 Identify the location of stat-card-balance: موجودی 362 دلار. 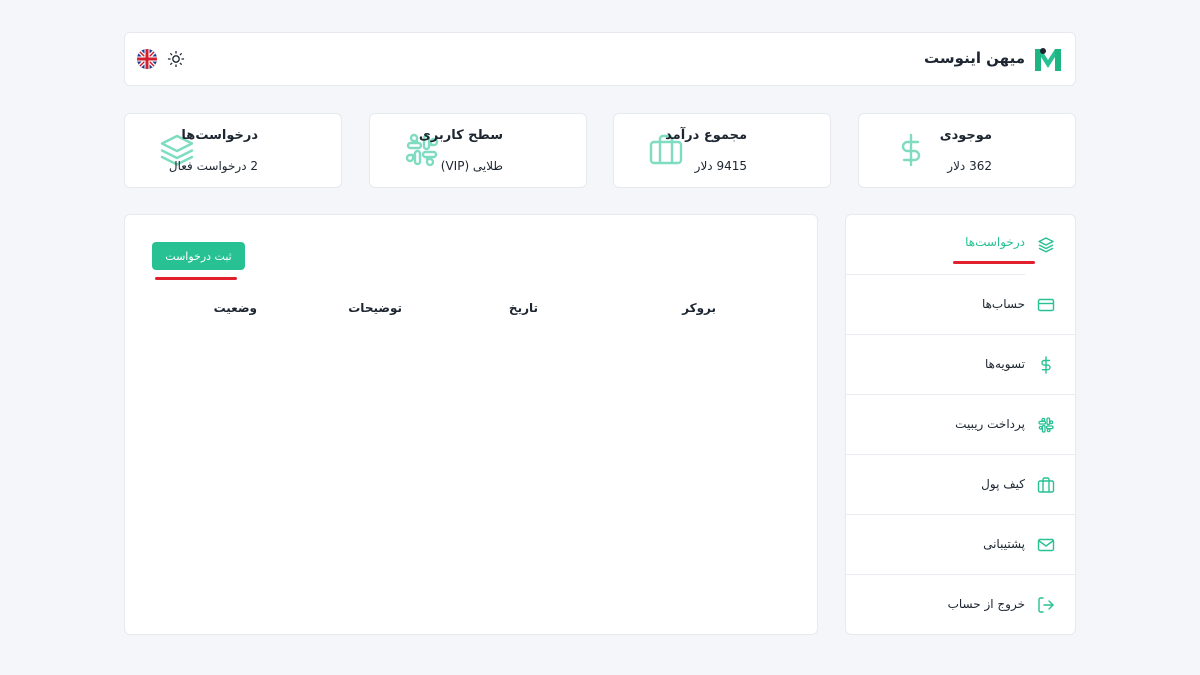
(967, 150).